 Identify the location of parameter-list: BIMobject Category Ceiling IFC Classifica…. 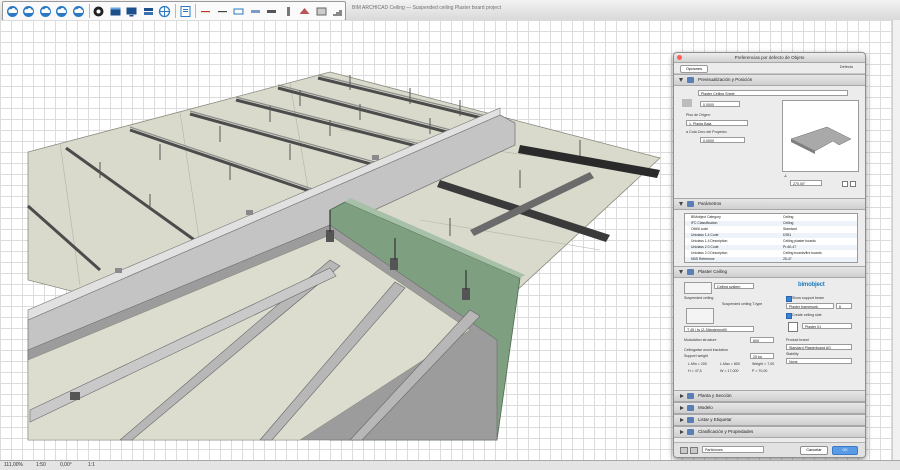
(771, 238).